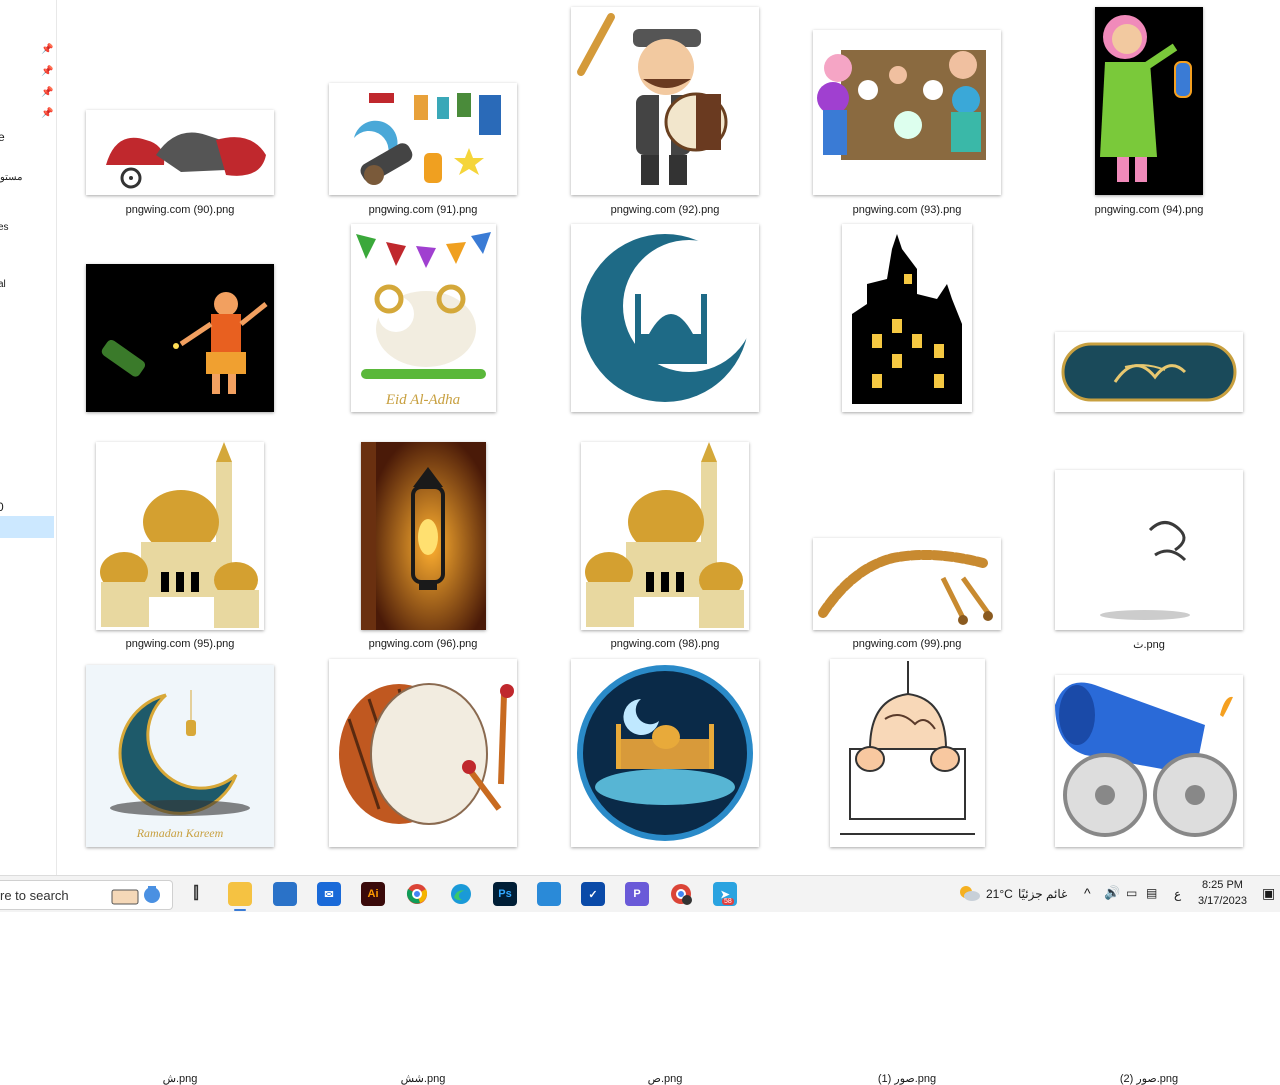 The height and width of the screenshot is (1085, 1280). I want to click on file-name: pngwing.com (98).png, so click(665, 644).